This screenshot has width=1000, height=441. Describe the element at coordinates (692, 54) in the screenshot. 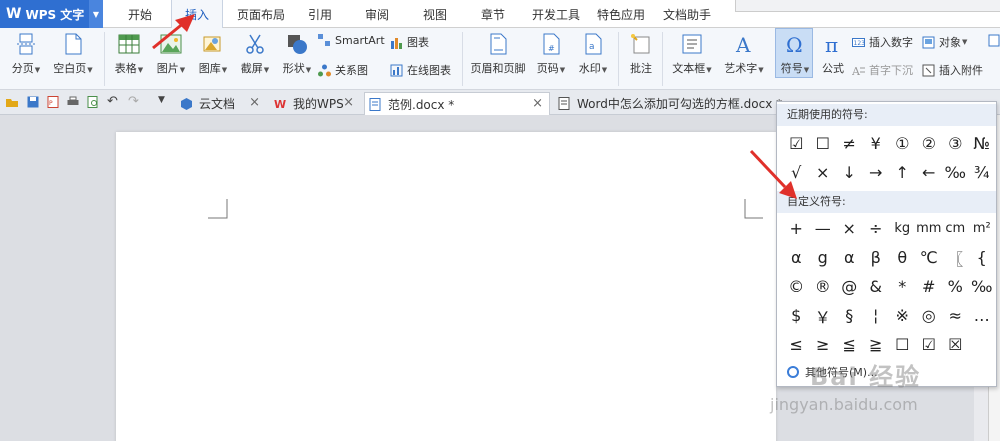

I see `textbox-button: 文本框▼` at that location.